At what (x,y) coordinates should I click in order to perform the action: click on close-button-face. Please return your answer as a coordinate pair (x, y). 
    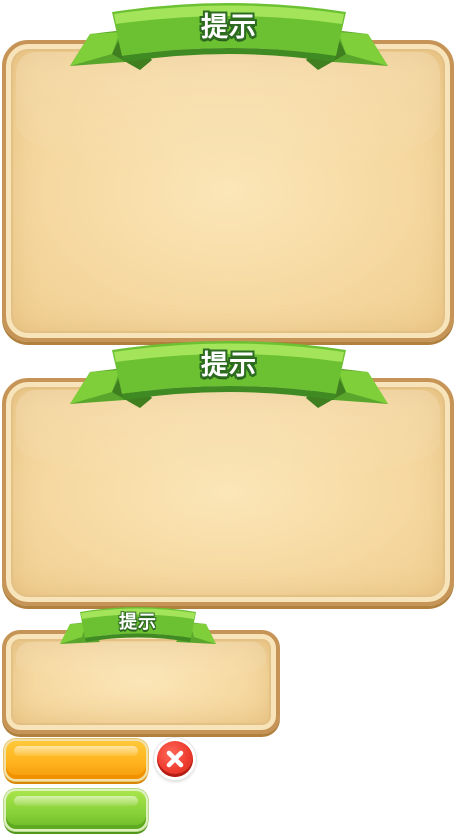
    Looking at the image, I should click on (175, 759).